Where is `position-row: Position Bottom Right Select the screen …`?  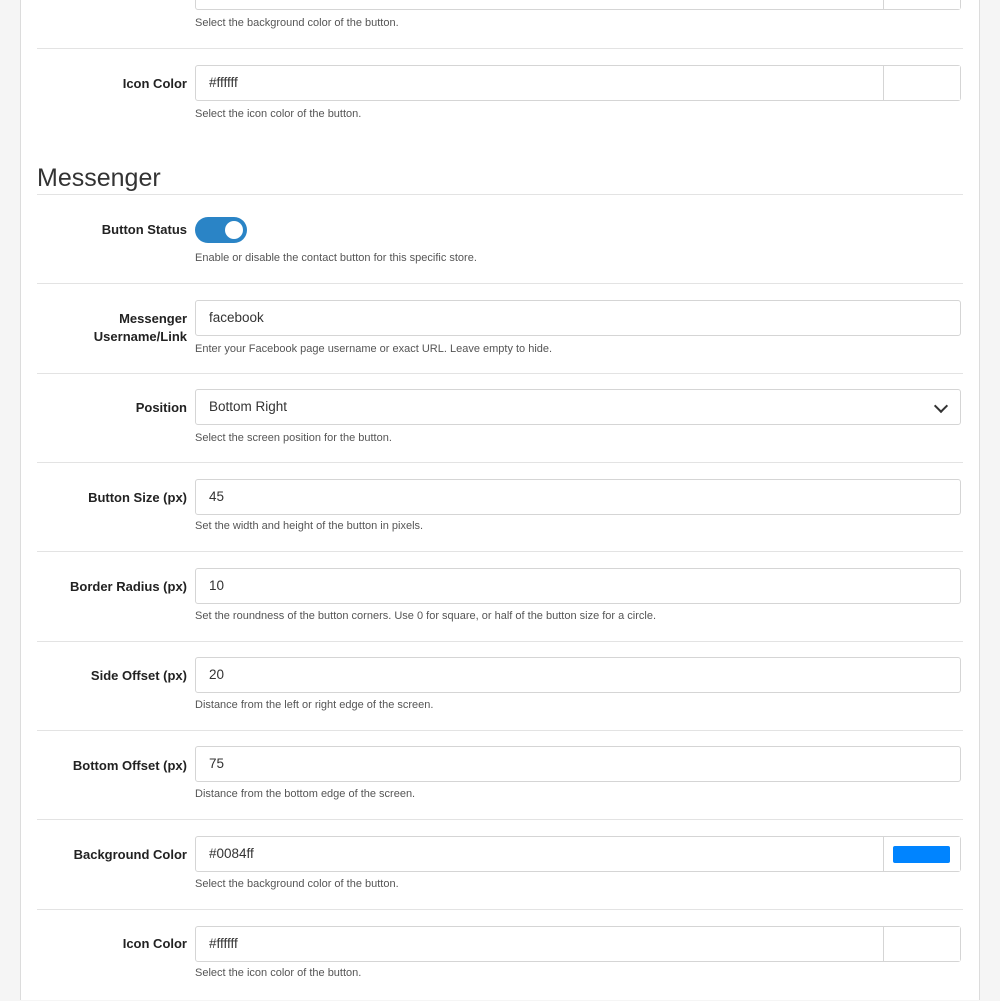 position-row: Position Bottom Right Select the screen … is located at coordinates (500, 418).